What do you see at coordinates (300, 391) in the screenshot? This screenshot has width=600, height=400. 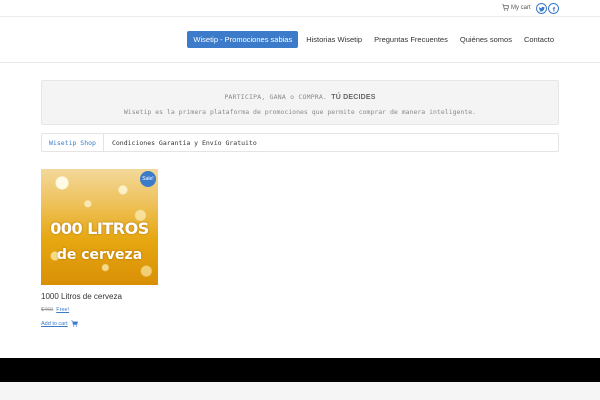 I see `footer-bottom` at bounding box center [300, 391].